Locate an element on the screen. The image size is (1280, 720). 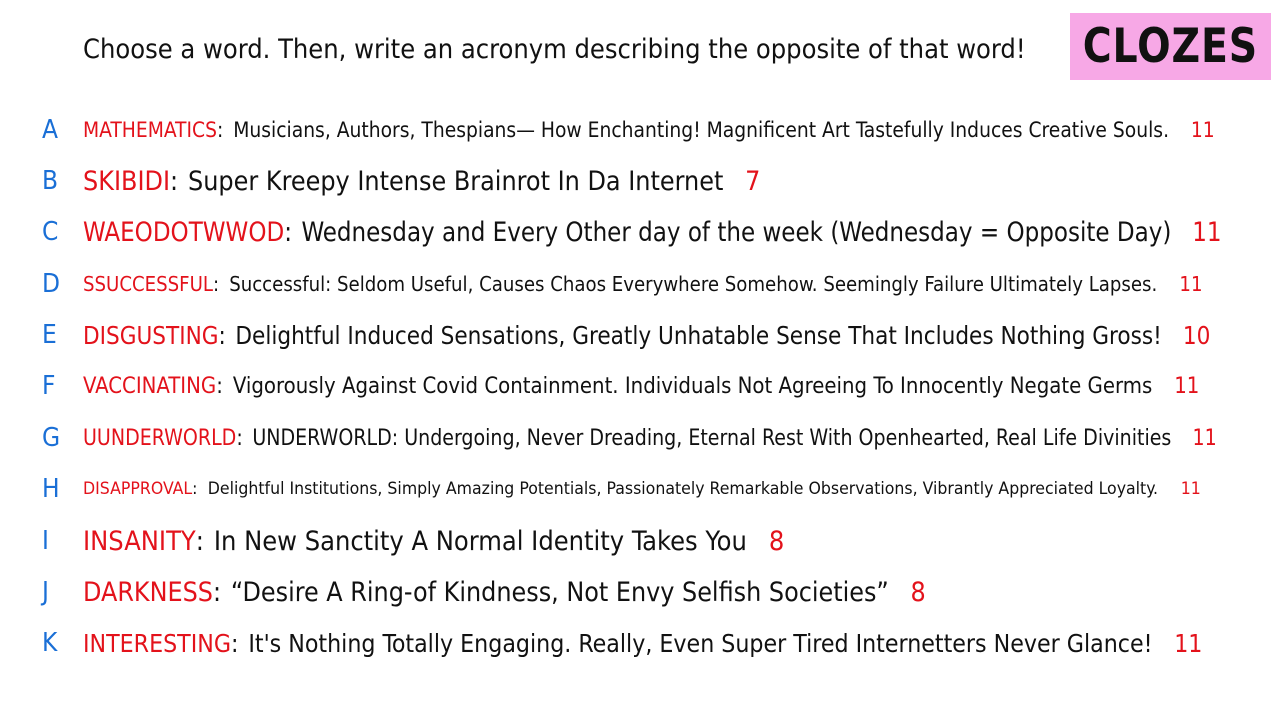
row-letter: J is located at coordinates (45, 592).